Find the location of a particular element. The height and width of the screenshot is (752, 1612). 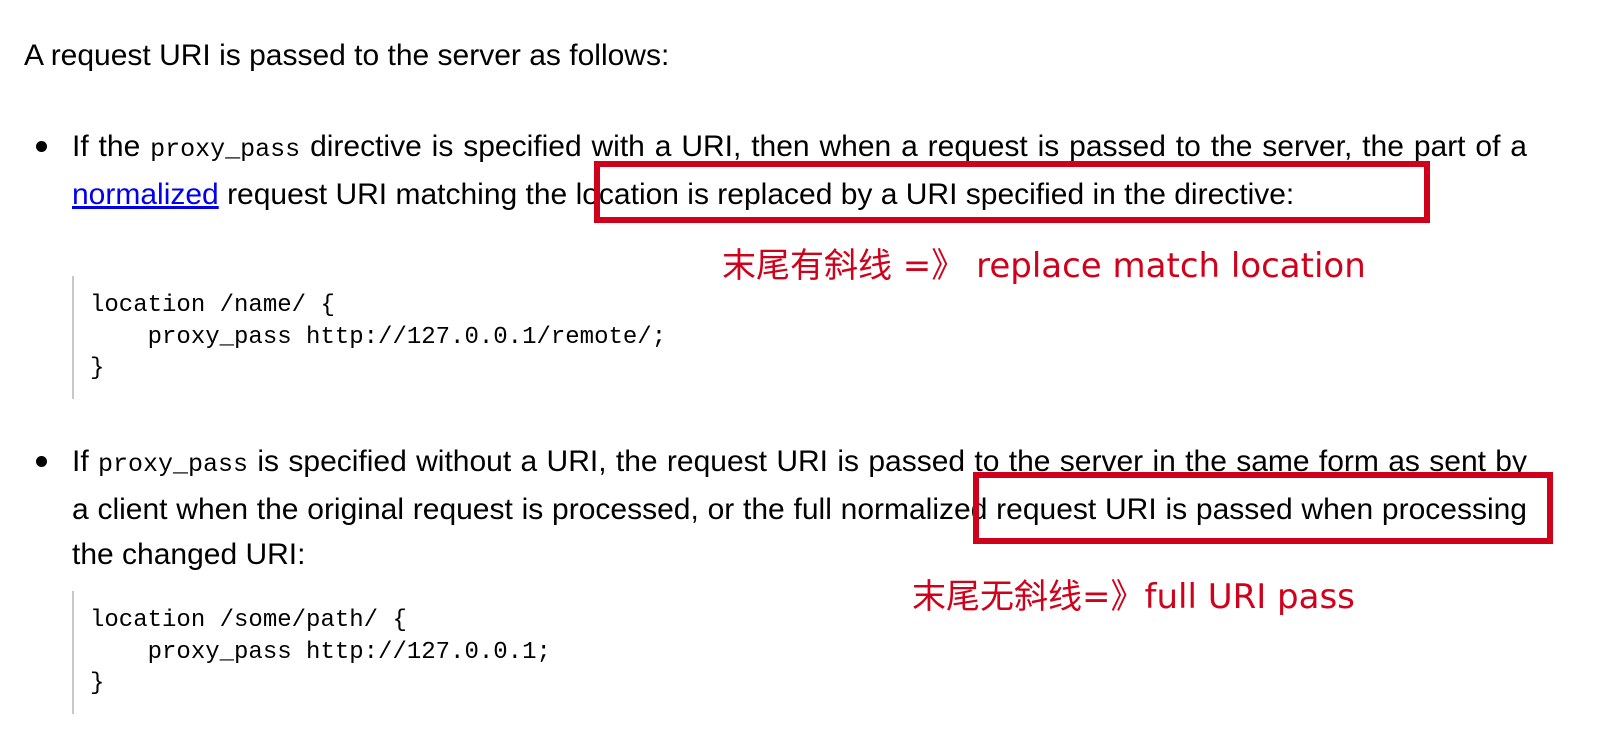

annotation-note: 末尾有斜线 =》 replace match location is located at coordinates (1044, 266).